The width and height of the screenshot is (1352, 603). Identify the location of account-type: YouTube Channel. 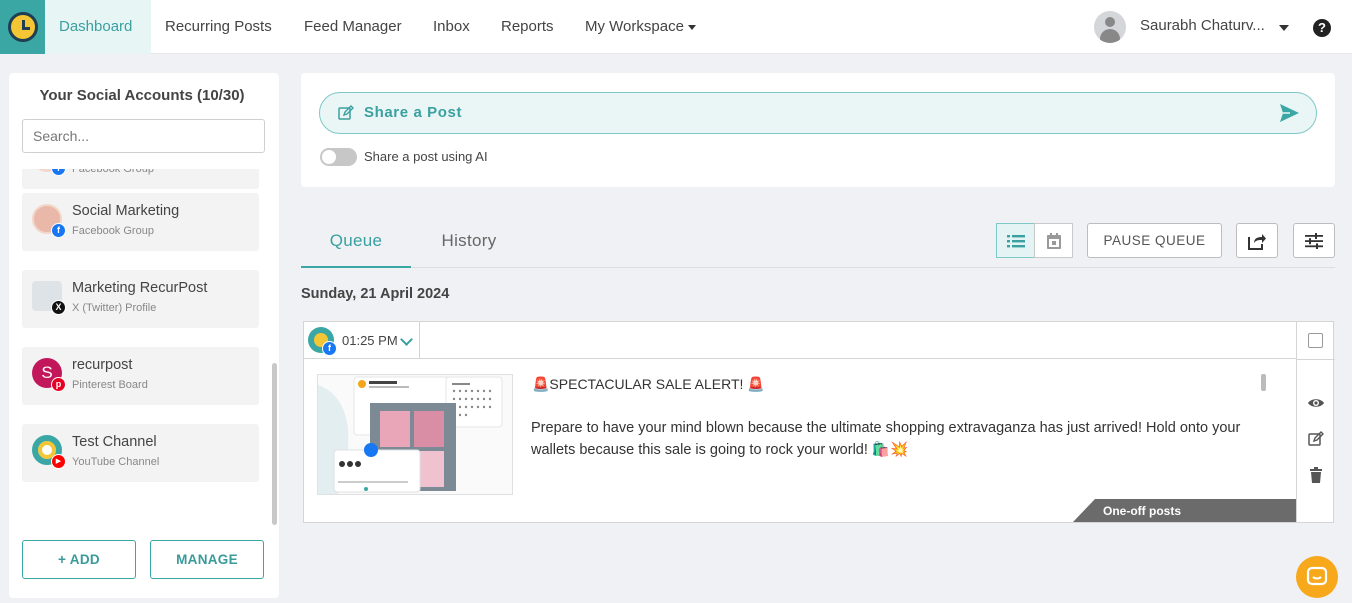
(116, 462).